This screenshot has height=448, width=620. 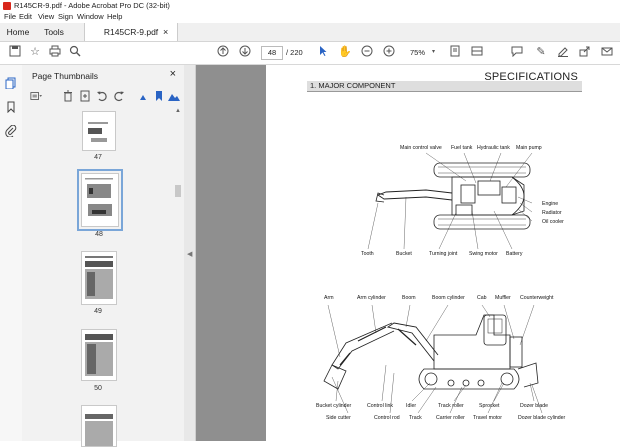 I want to click on zoom-in-icon, so click(x=389, y=52).